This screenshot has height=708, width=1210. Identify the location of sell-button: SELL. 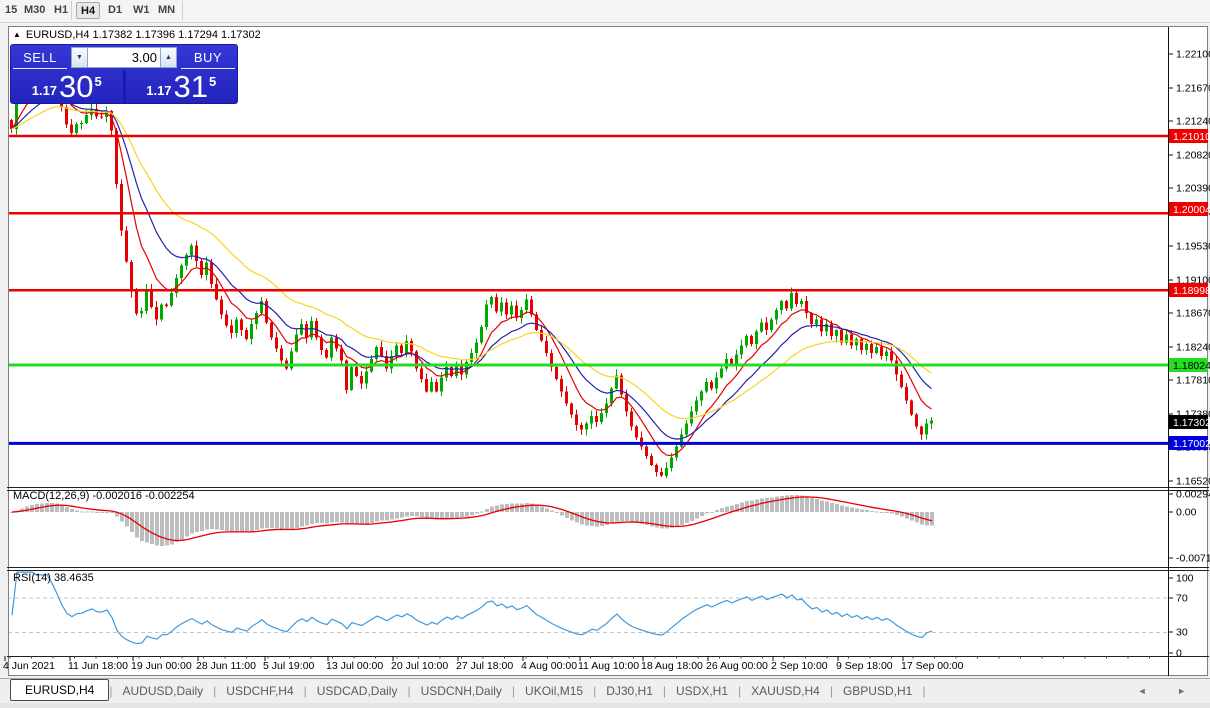
(40, 58).